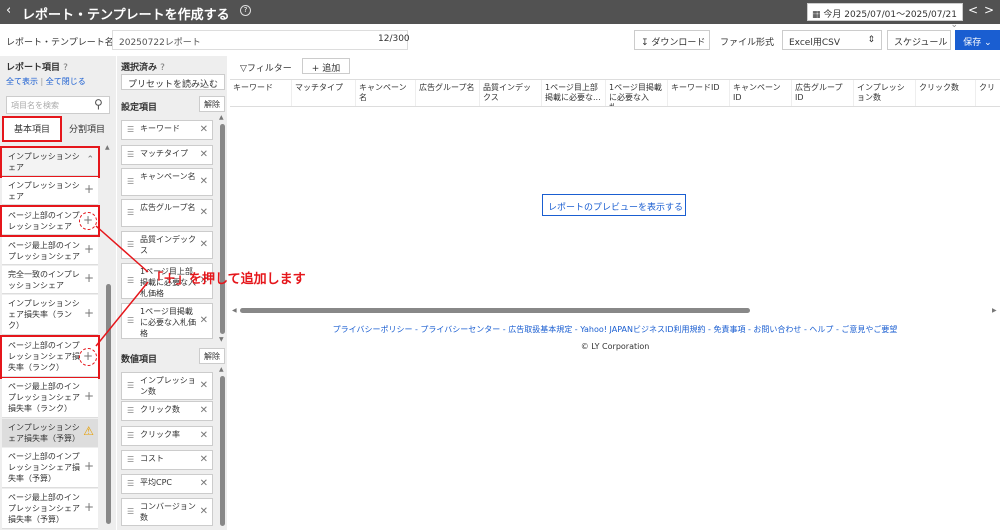 The height and width of the screenshot is (530, 1000). I want to click on annotation-lines, so click(122, 286).